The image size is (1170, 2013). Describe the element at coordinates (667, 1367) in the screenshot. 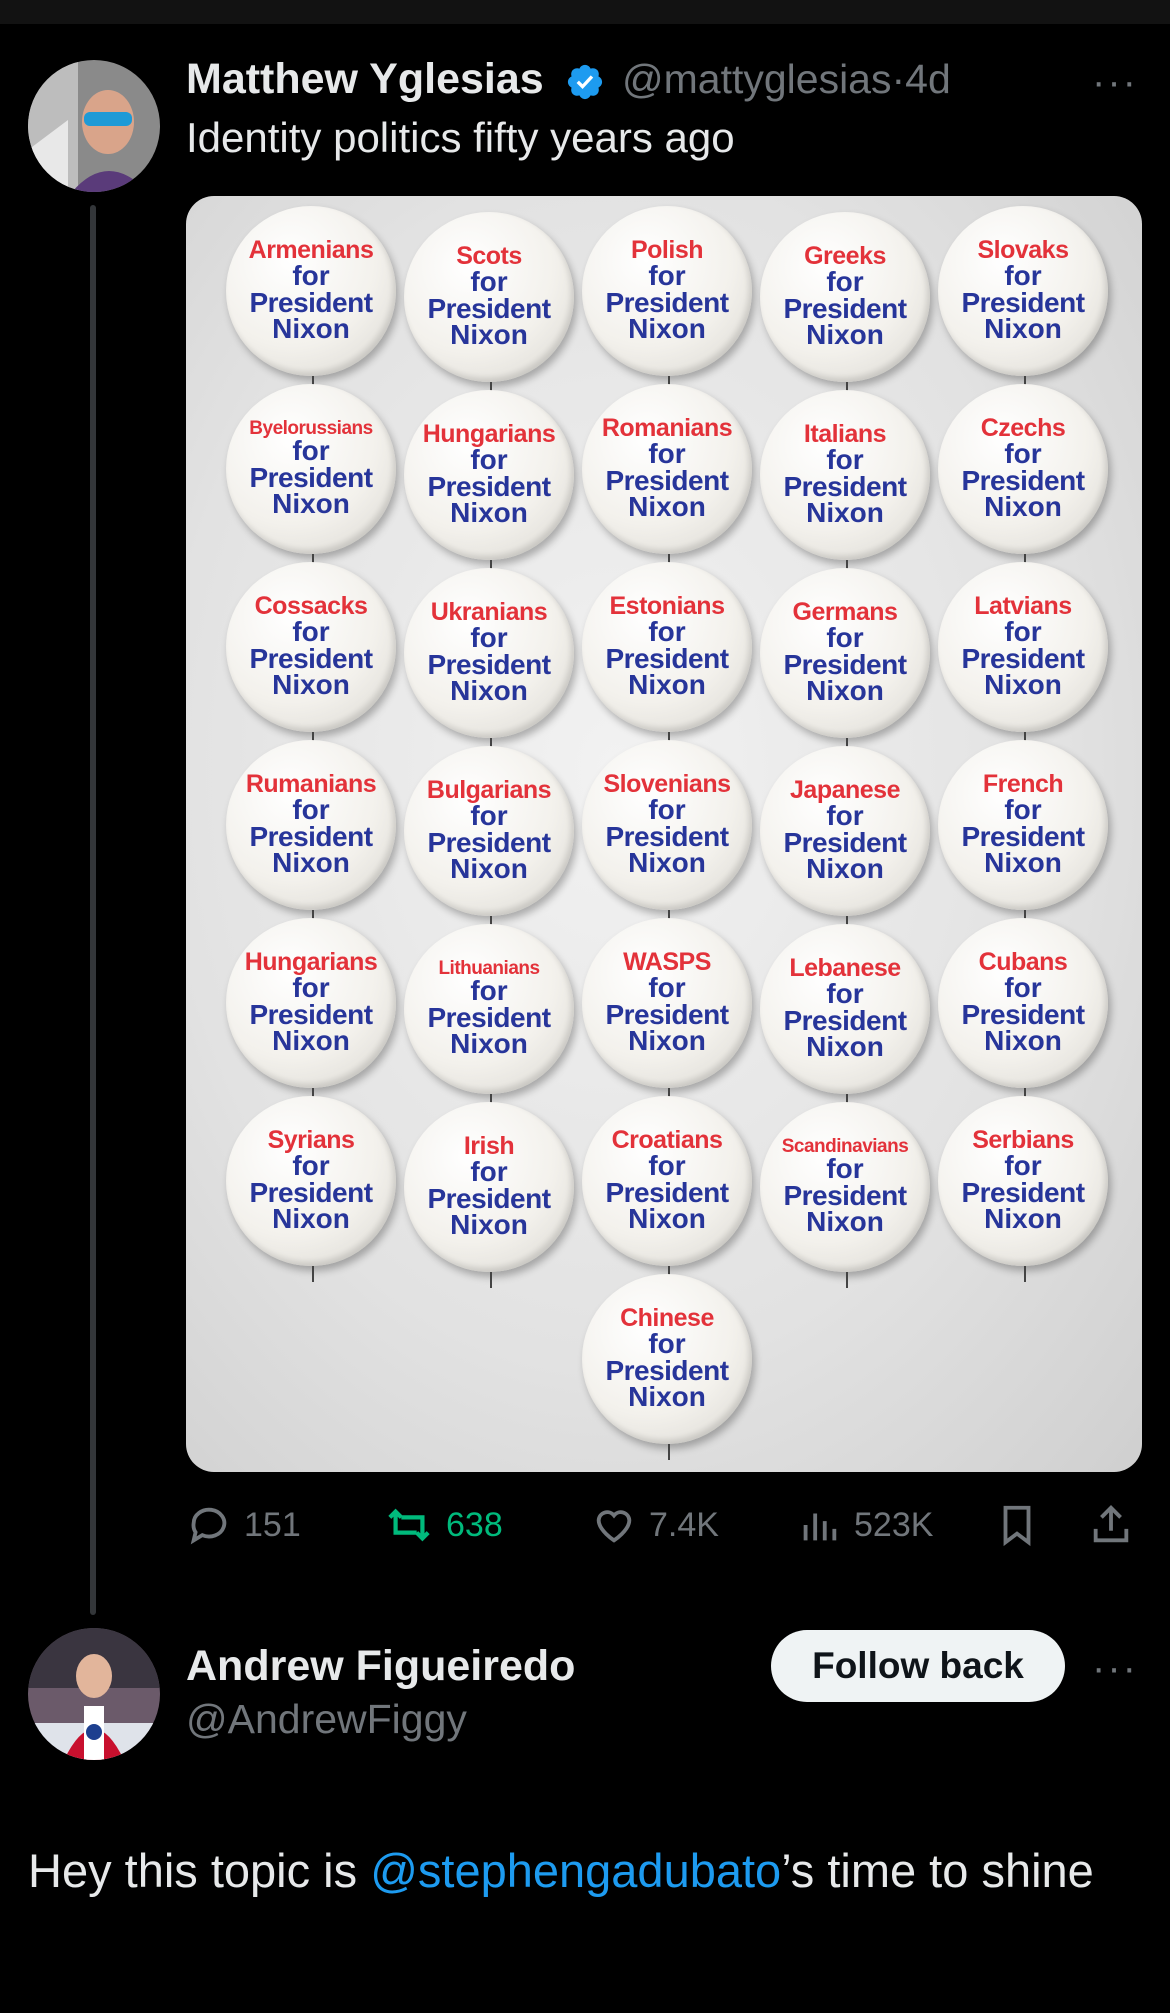

I see `campaign-button: Chinese for President Nixon` at that location.